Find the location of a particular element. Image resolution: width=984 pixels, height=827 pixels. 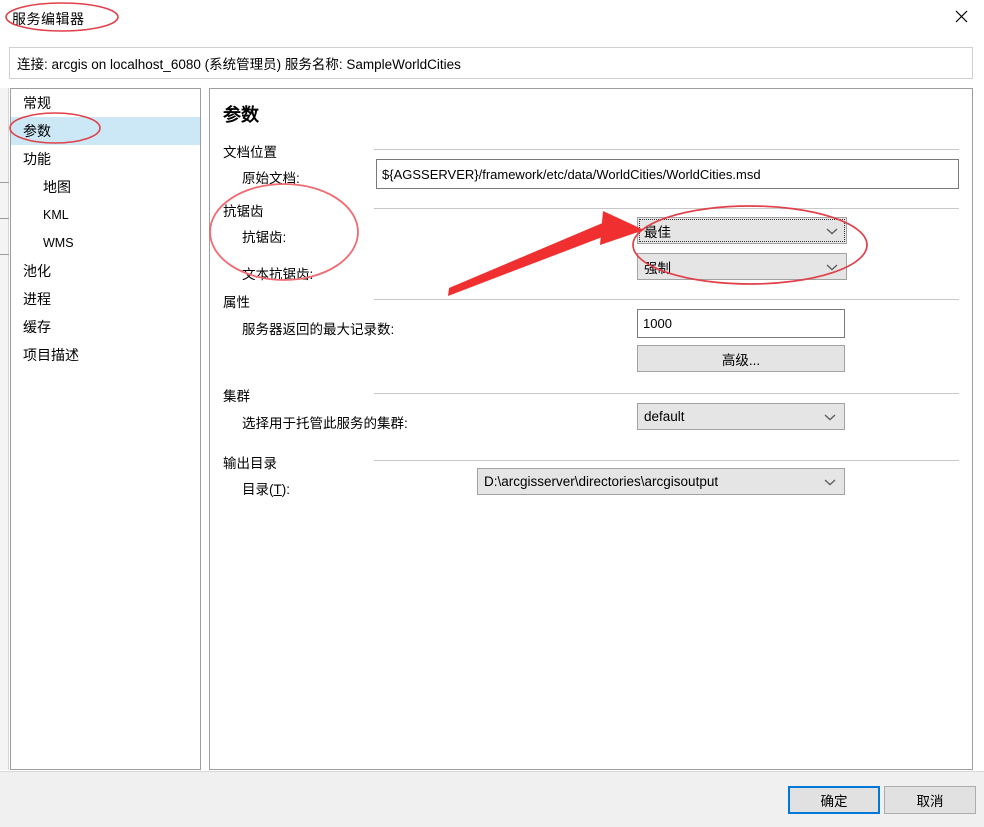

antialiasing-select-value: 最佳 is located at coordinates (657, 232).